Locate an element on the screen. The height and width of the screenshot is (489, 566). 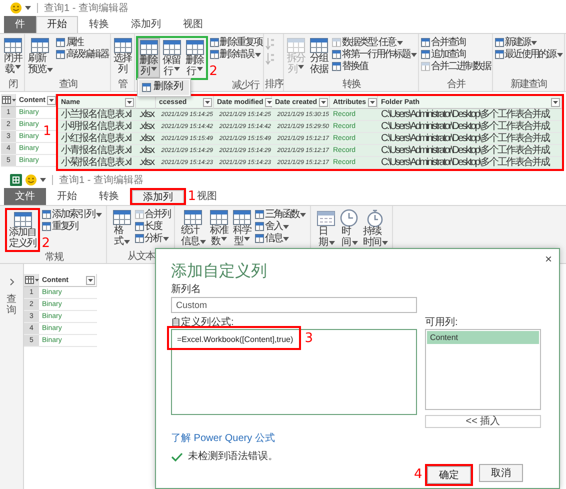
group-label: 管 is located at coordinates (122, 85).